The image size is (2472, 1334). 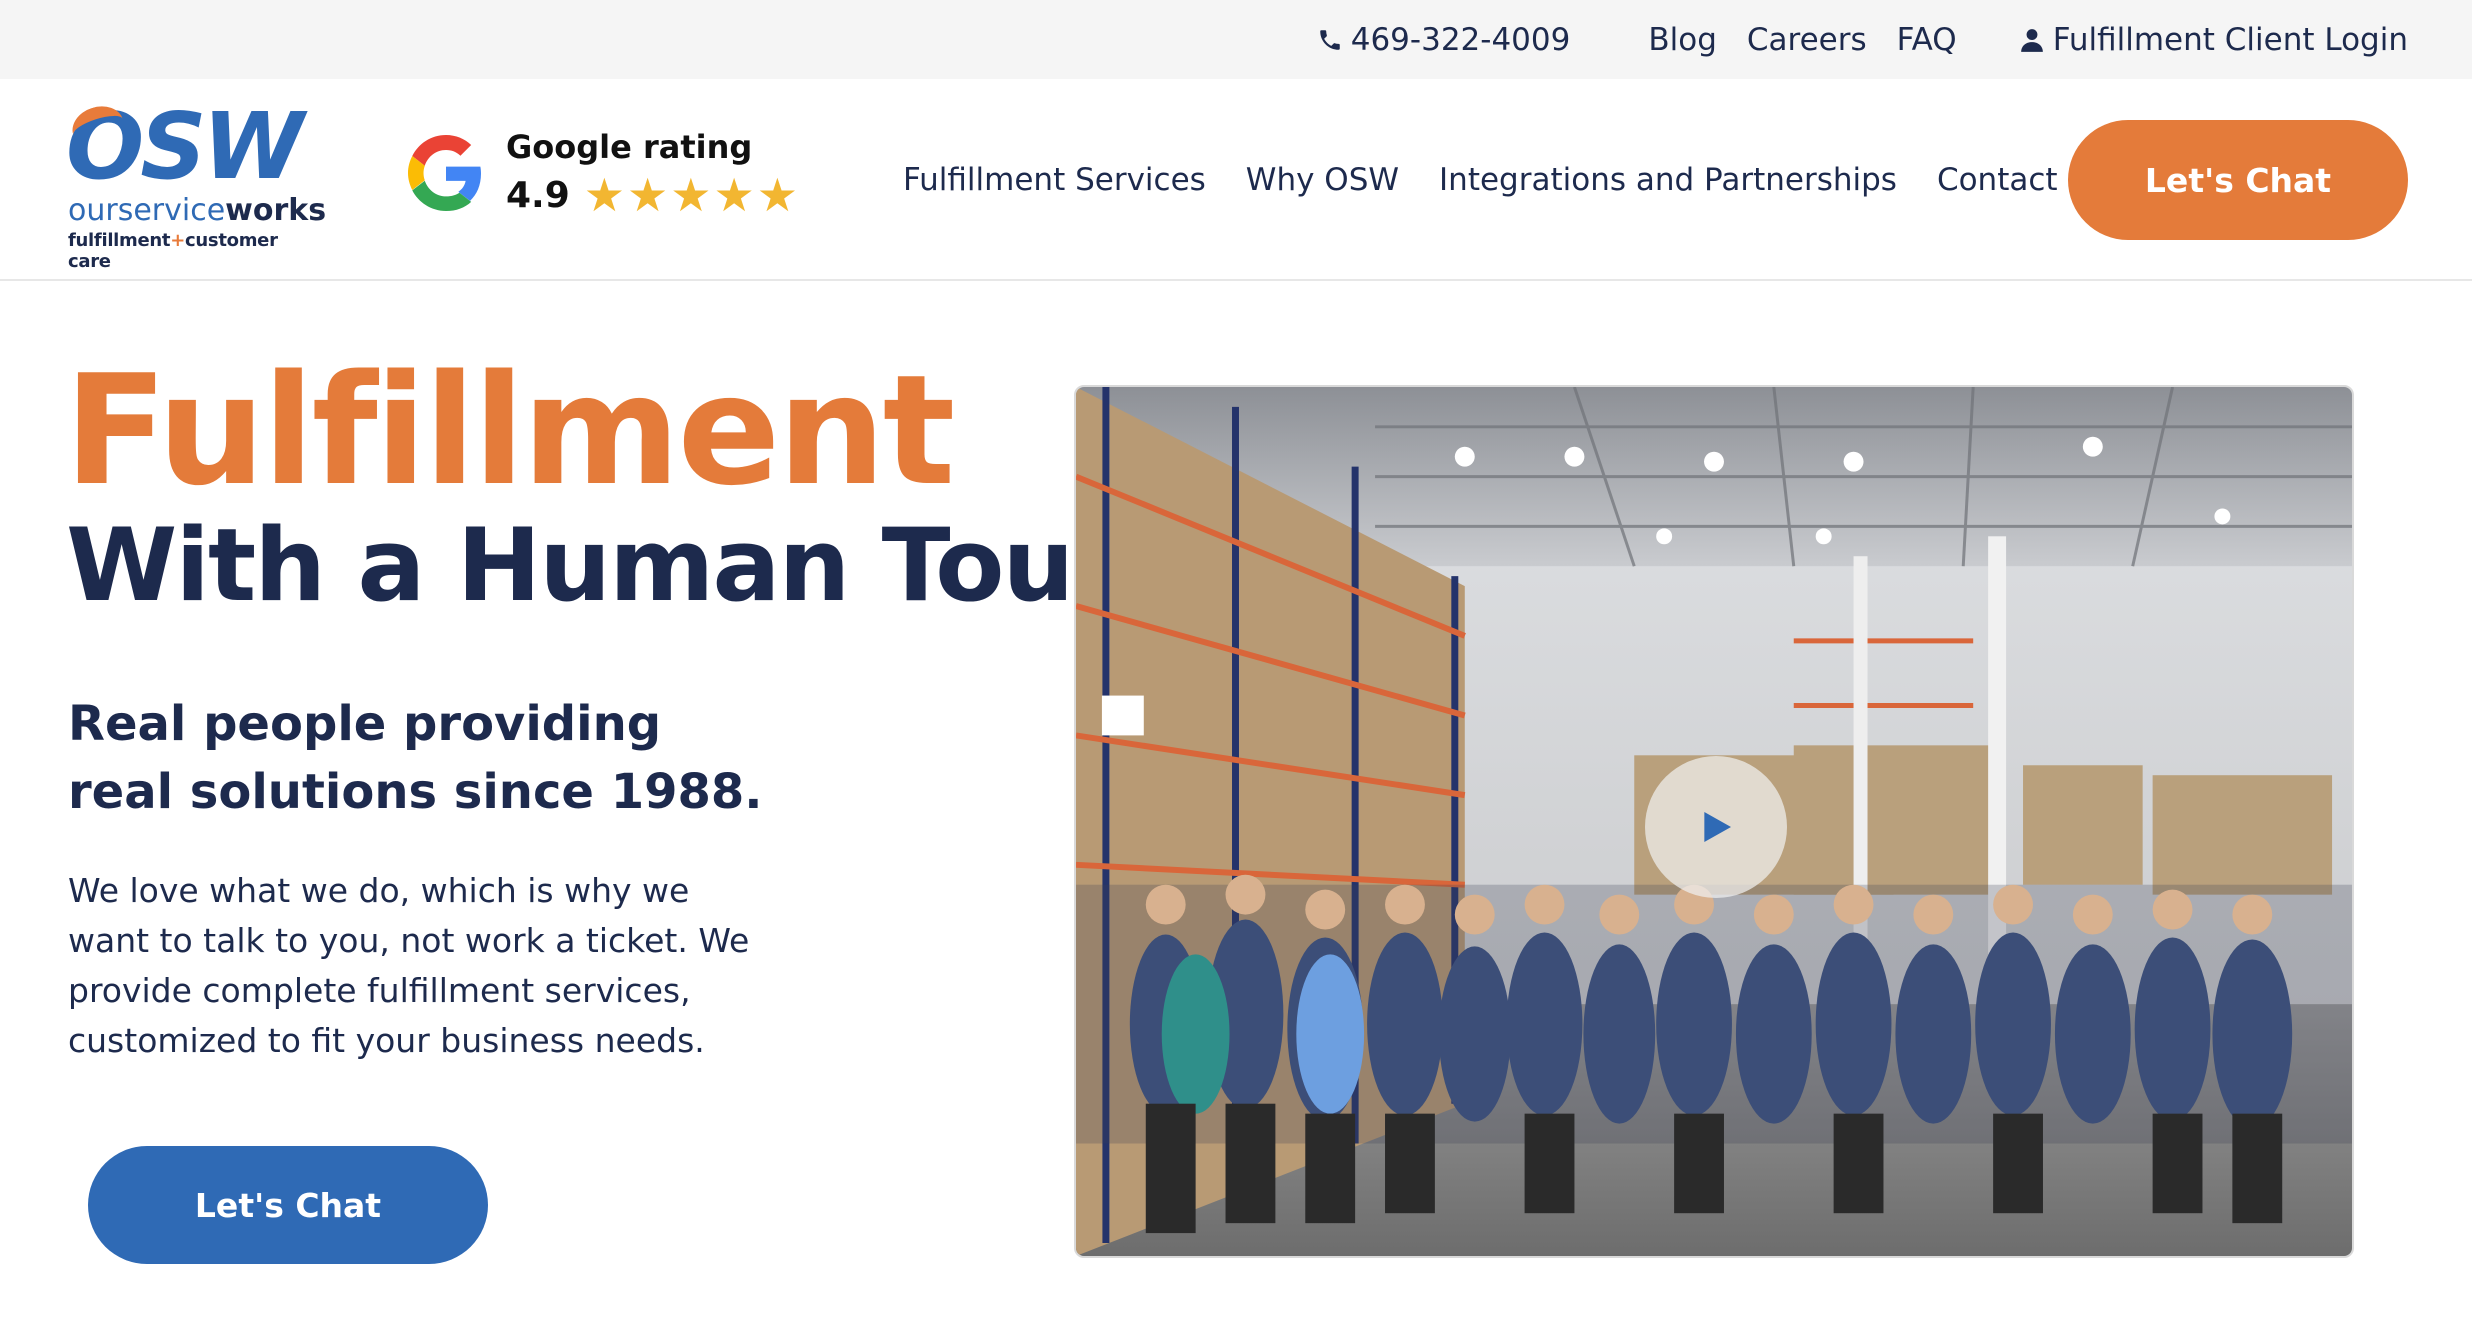 I want to click on careers-link: Careers, so click(x=1807, y=40).